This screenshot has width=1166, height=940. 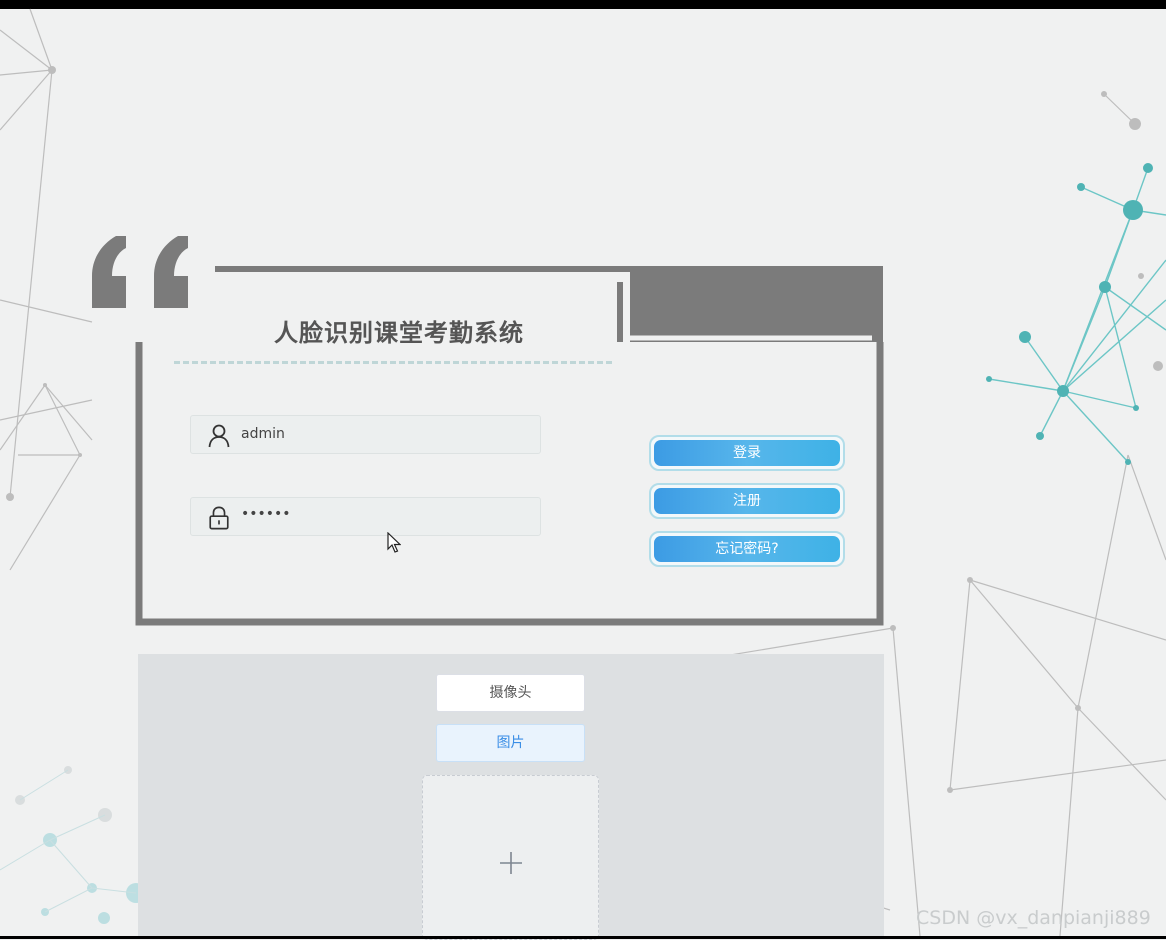 I want to click on image-upload-dropzone, so click(x=510, y=857).